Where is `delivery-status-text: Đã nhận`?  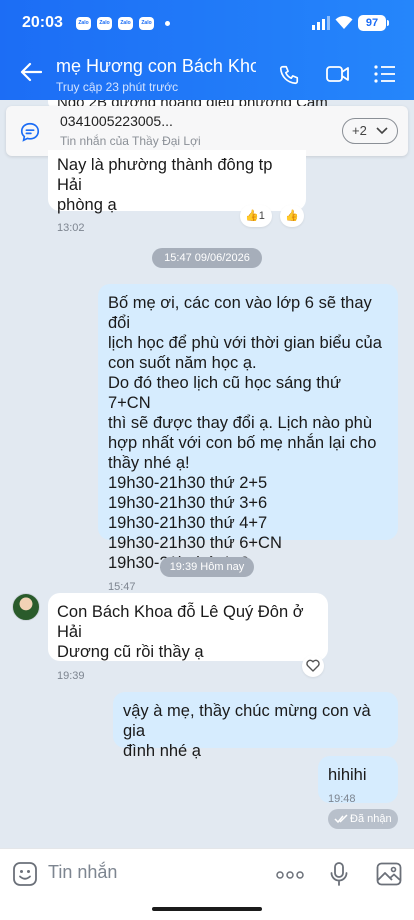 delivery-status-text: Đã nhận is located at coordinates (371, 819).